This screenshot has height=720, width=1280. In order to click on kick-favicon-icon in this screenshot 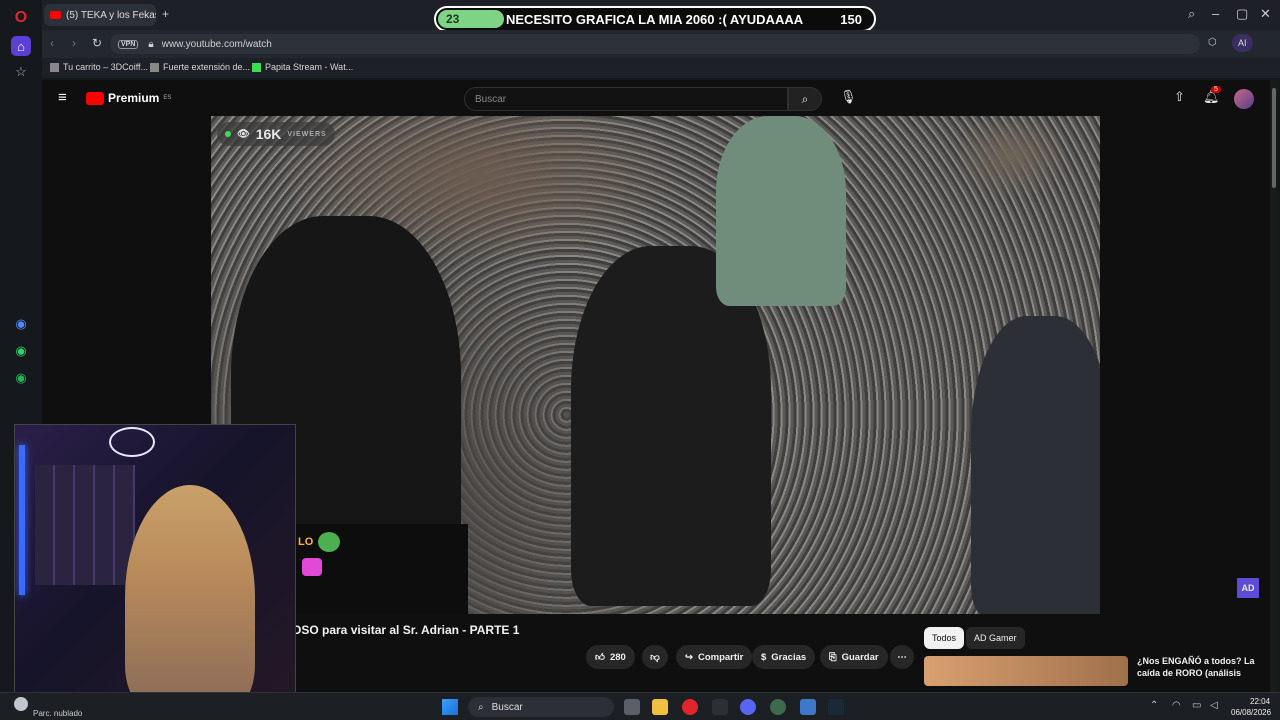, I will do `click(256, 67)`.